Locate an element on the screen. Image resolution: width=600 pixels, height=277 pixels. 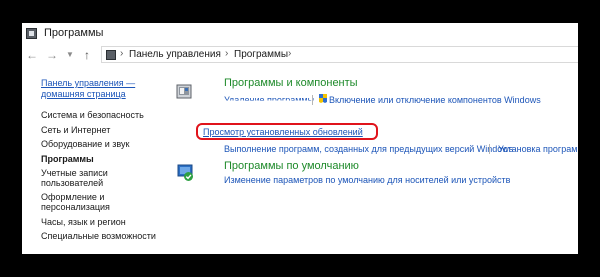
sidebar-item-appearance: Оформление и is located at coordinates (72, 197).